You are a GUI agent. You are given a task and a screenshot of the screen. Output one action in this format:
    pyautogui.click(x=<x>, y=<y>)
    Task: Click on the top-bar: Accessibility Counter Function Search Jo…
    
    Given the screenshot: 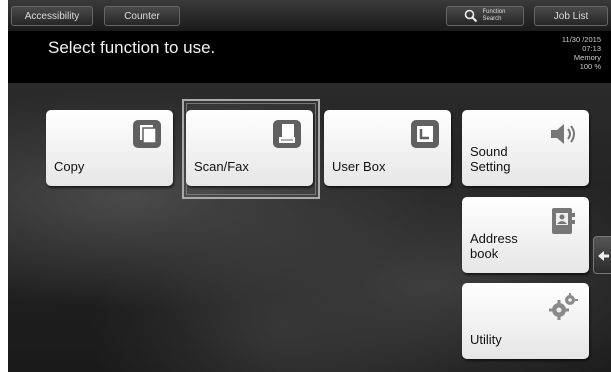 What is the action you would take?
    pyautogui.click(x=309, y=15)
    